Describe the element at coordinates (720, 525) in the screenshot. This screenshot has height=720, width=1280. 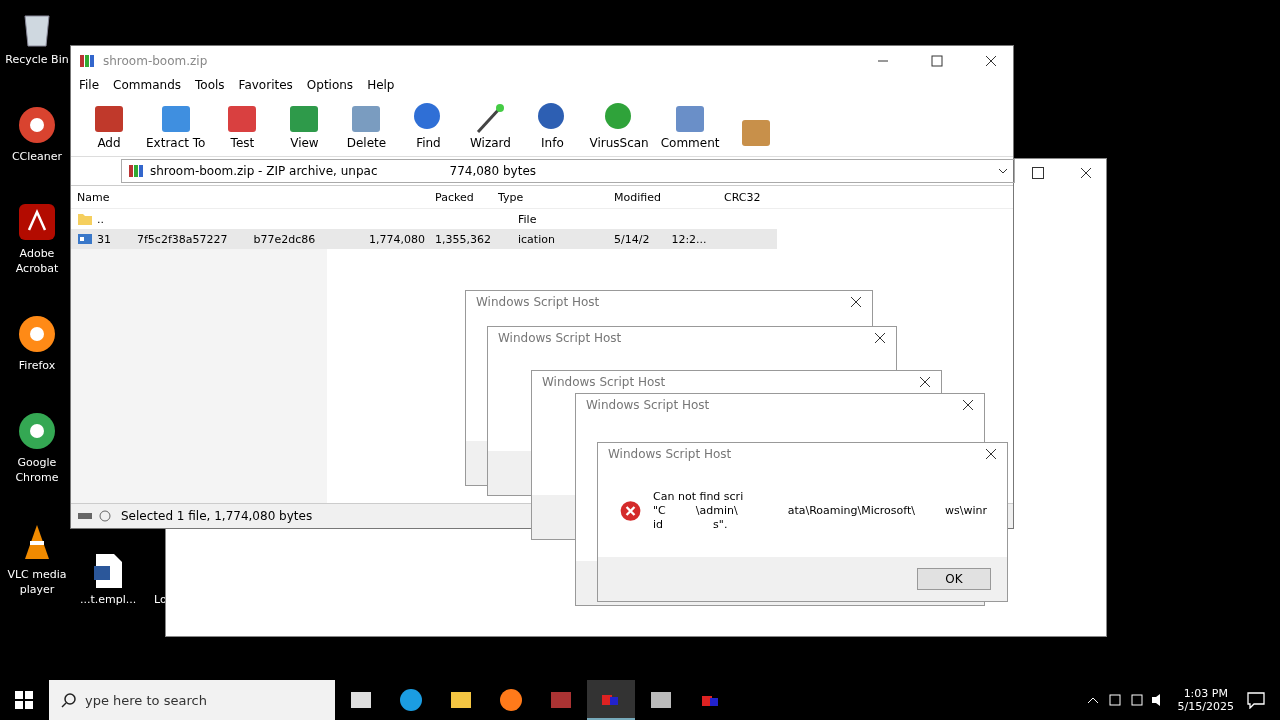
I see `error-message: s".` at that location.